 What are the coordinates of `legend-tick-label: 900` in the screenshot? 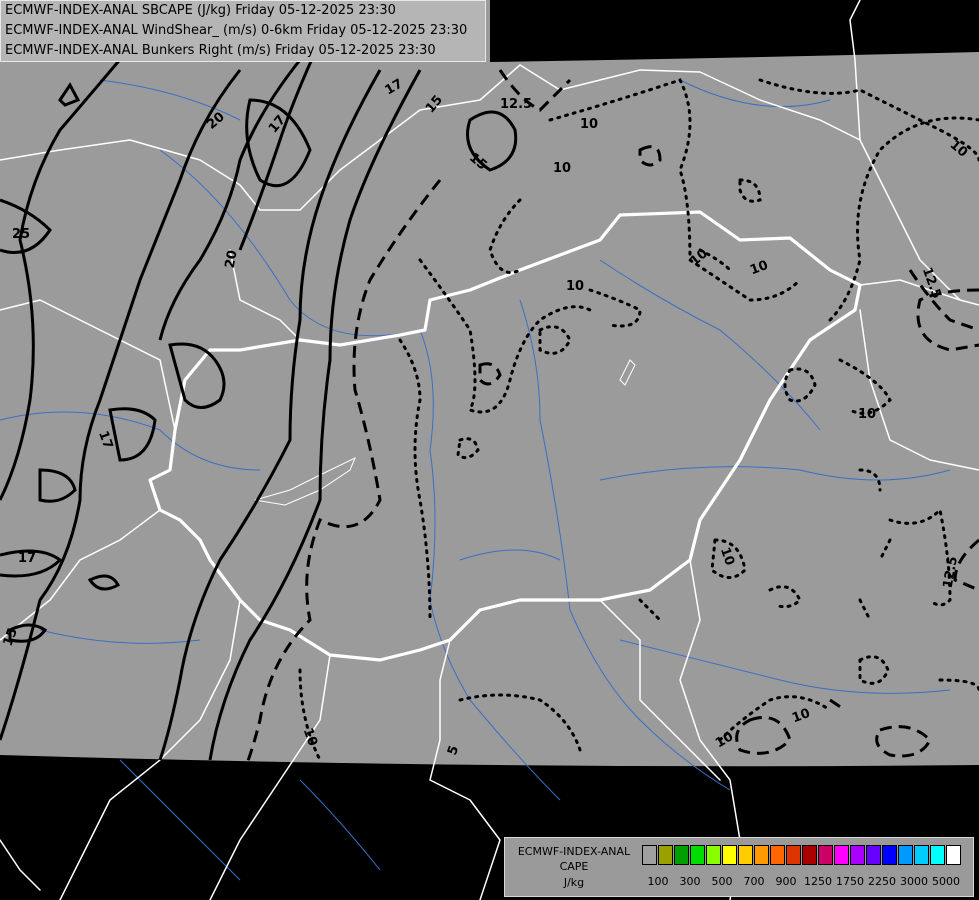 It's located at (786, 881).